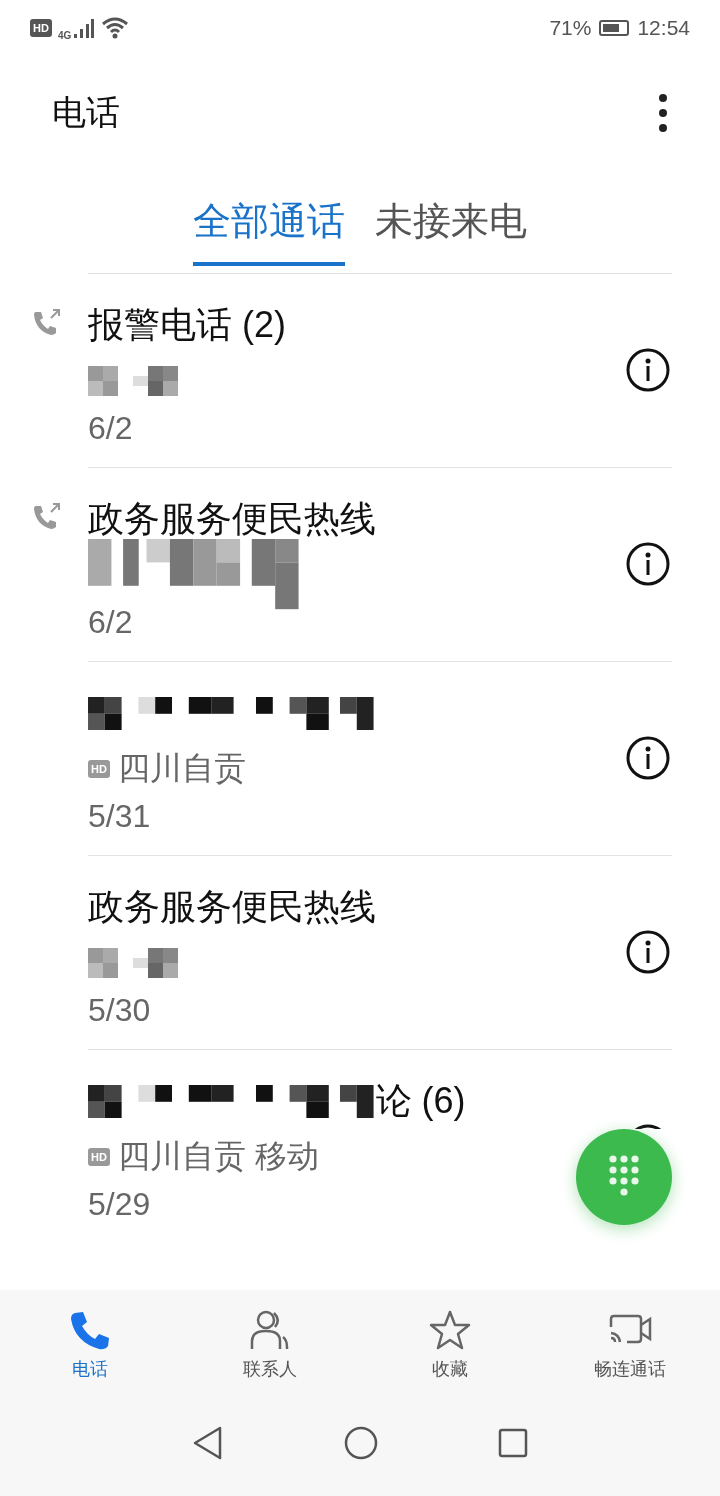 This screenshot has width=720, height=1496. I want to click on call-date: 5/30, so click(120, 1010).